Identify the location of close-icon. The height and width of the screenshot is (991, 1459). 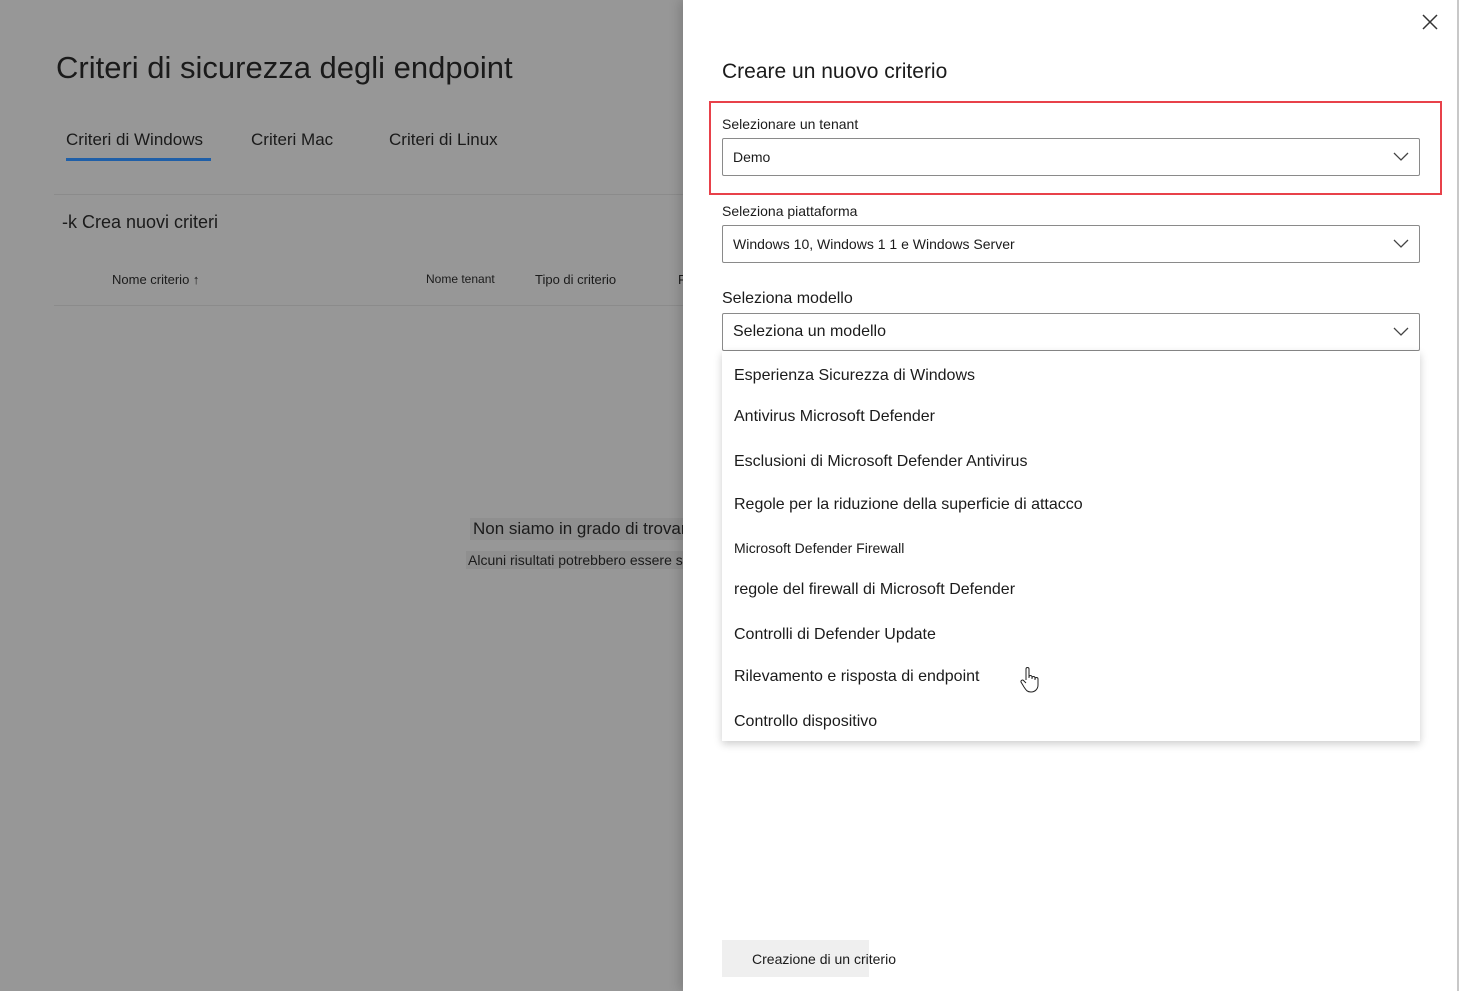
(1430, 22).